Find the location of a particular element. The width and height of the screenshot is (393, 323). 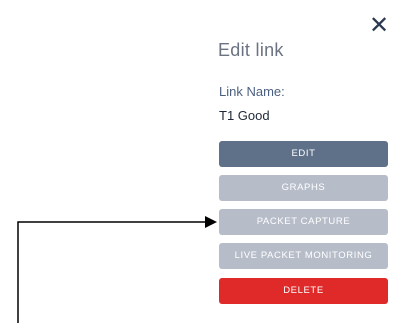

link-name-label: Link Name: is located at coordinates (252, 91).